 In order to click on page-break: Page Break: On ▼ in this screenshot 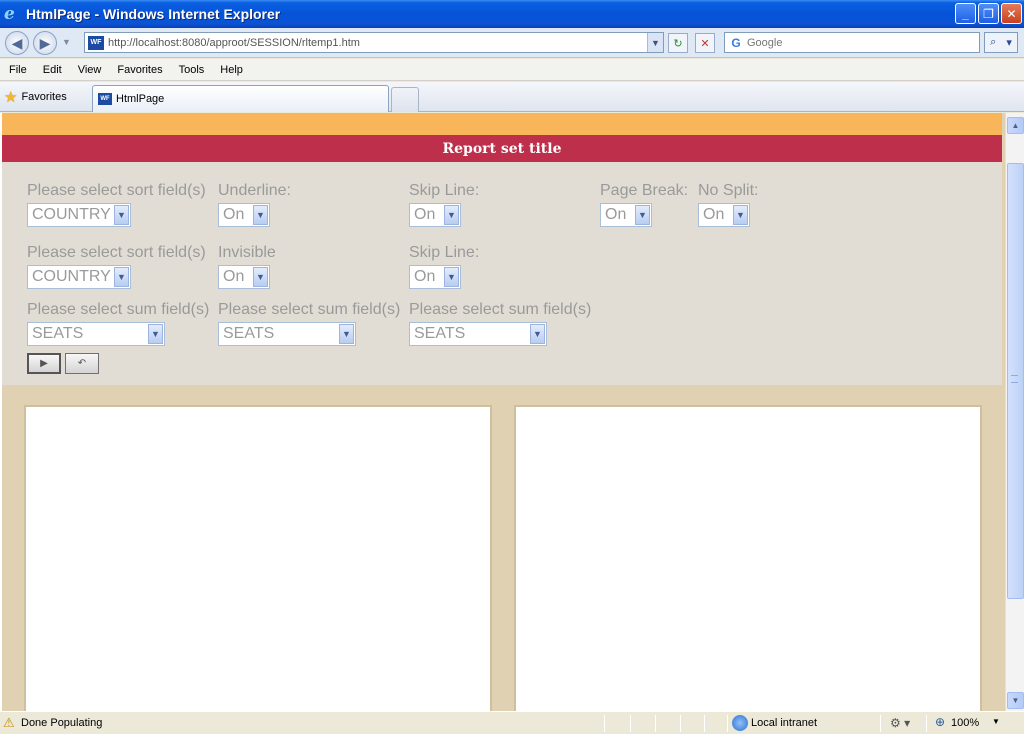, I will do `click(644, 204)`.